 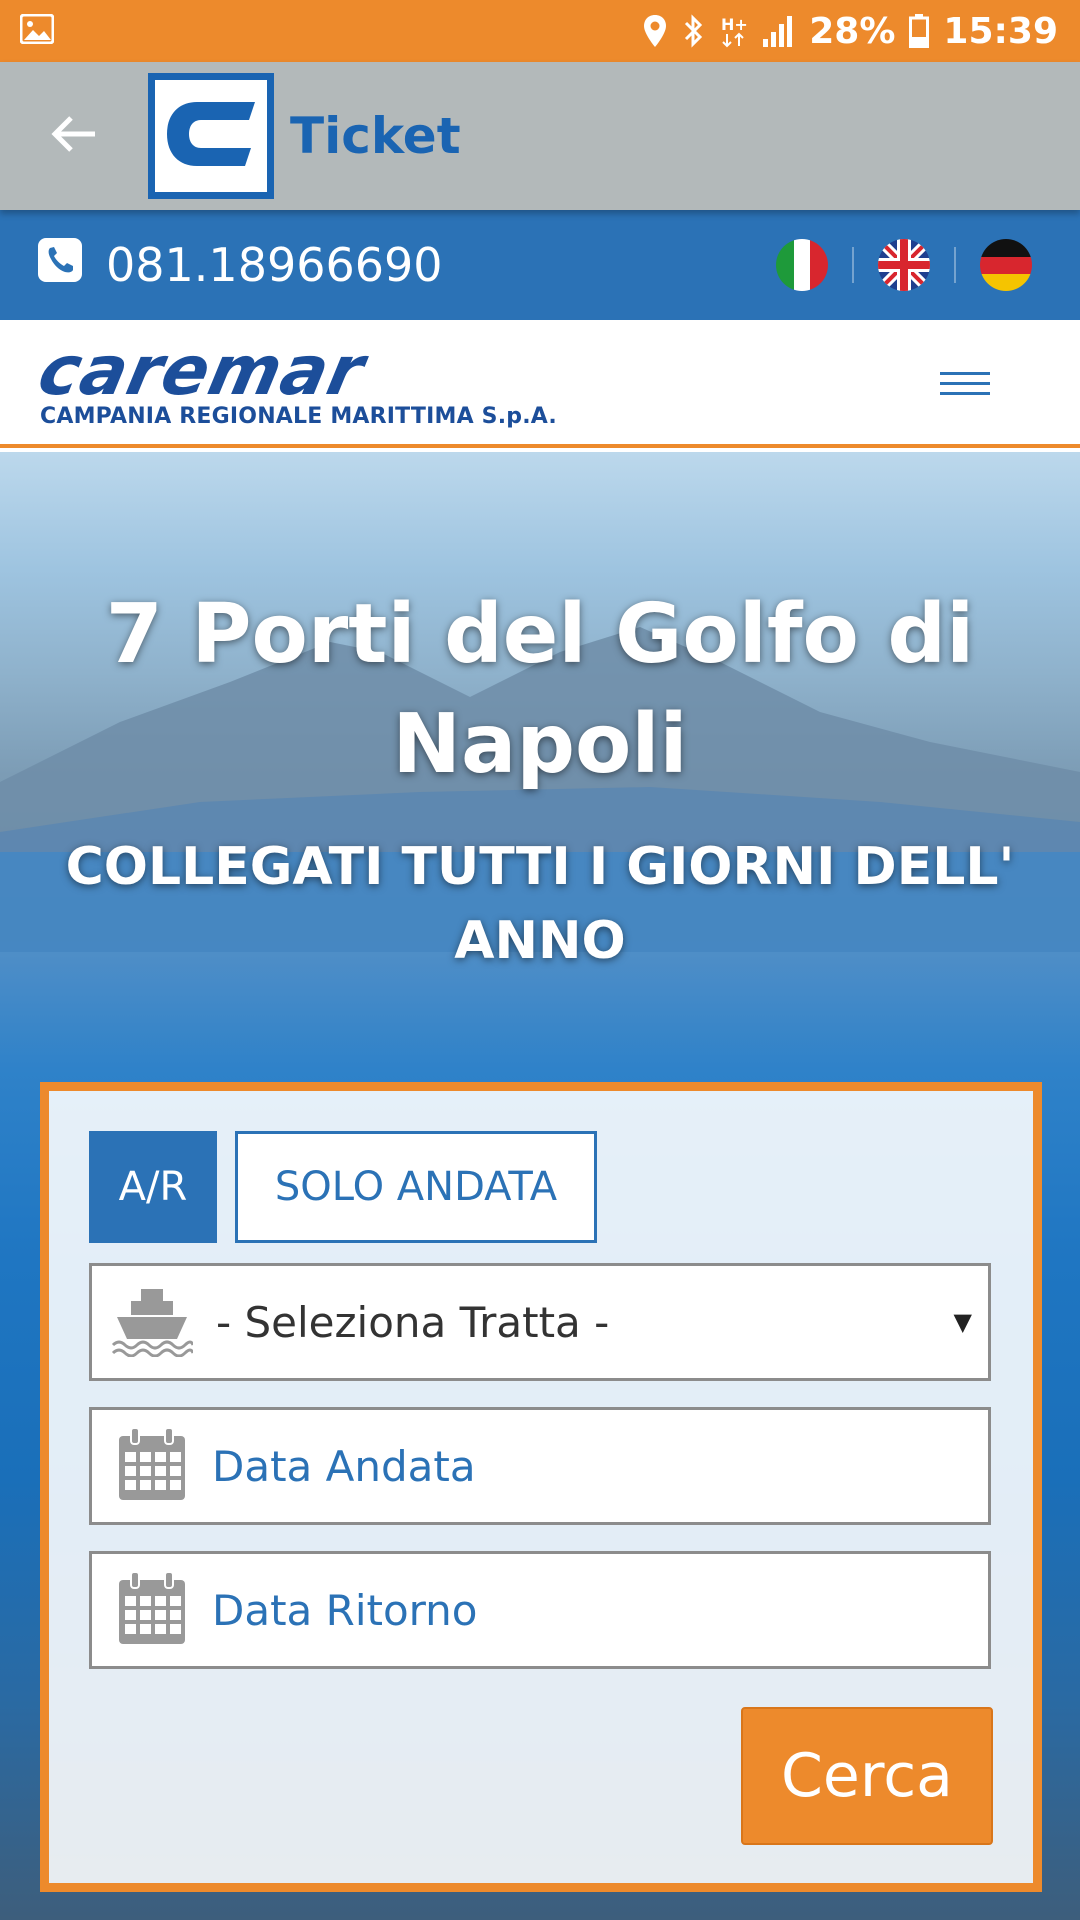 What do you see at coordinates (274, 265) in the screenshot?
I see `phone-number: 081.18966690` at bounding box center [274, 265].